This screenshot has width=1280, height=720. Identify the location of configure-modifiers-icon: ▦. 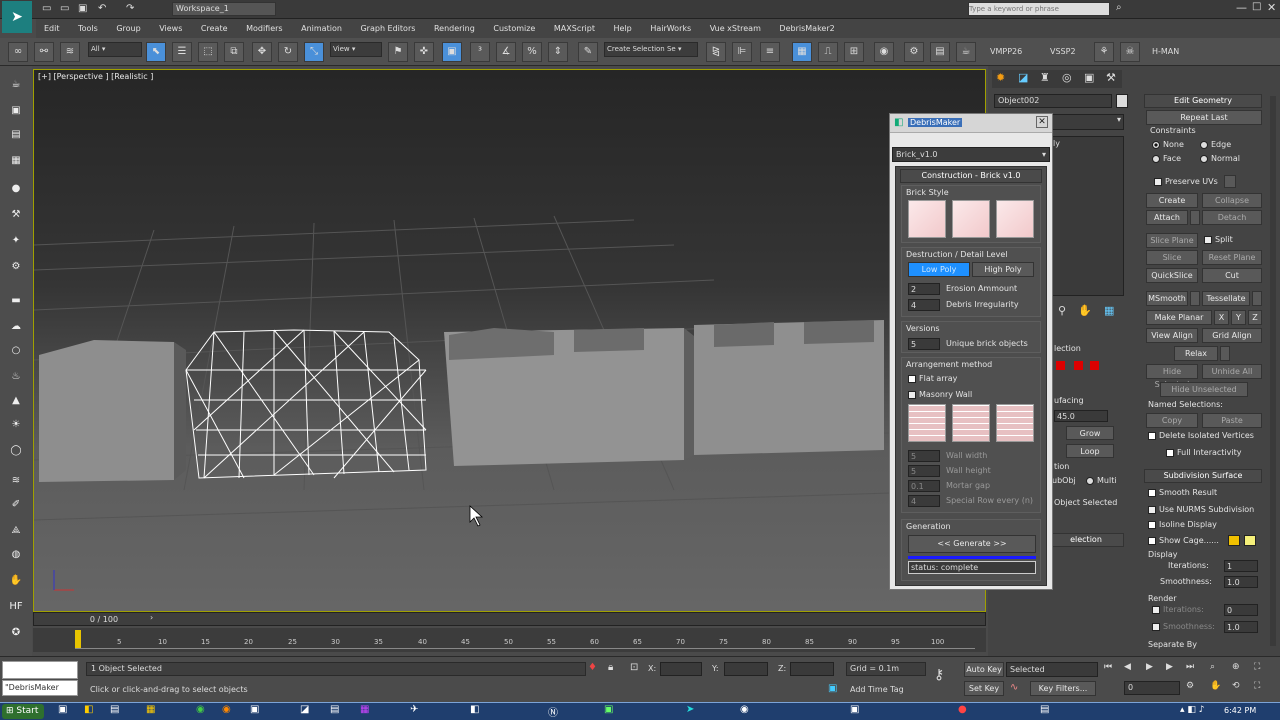
(1109, 310).